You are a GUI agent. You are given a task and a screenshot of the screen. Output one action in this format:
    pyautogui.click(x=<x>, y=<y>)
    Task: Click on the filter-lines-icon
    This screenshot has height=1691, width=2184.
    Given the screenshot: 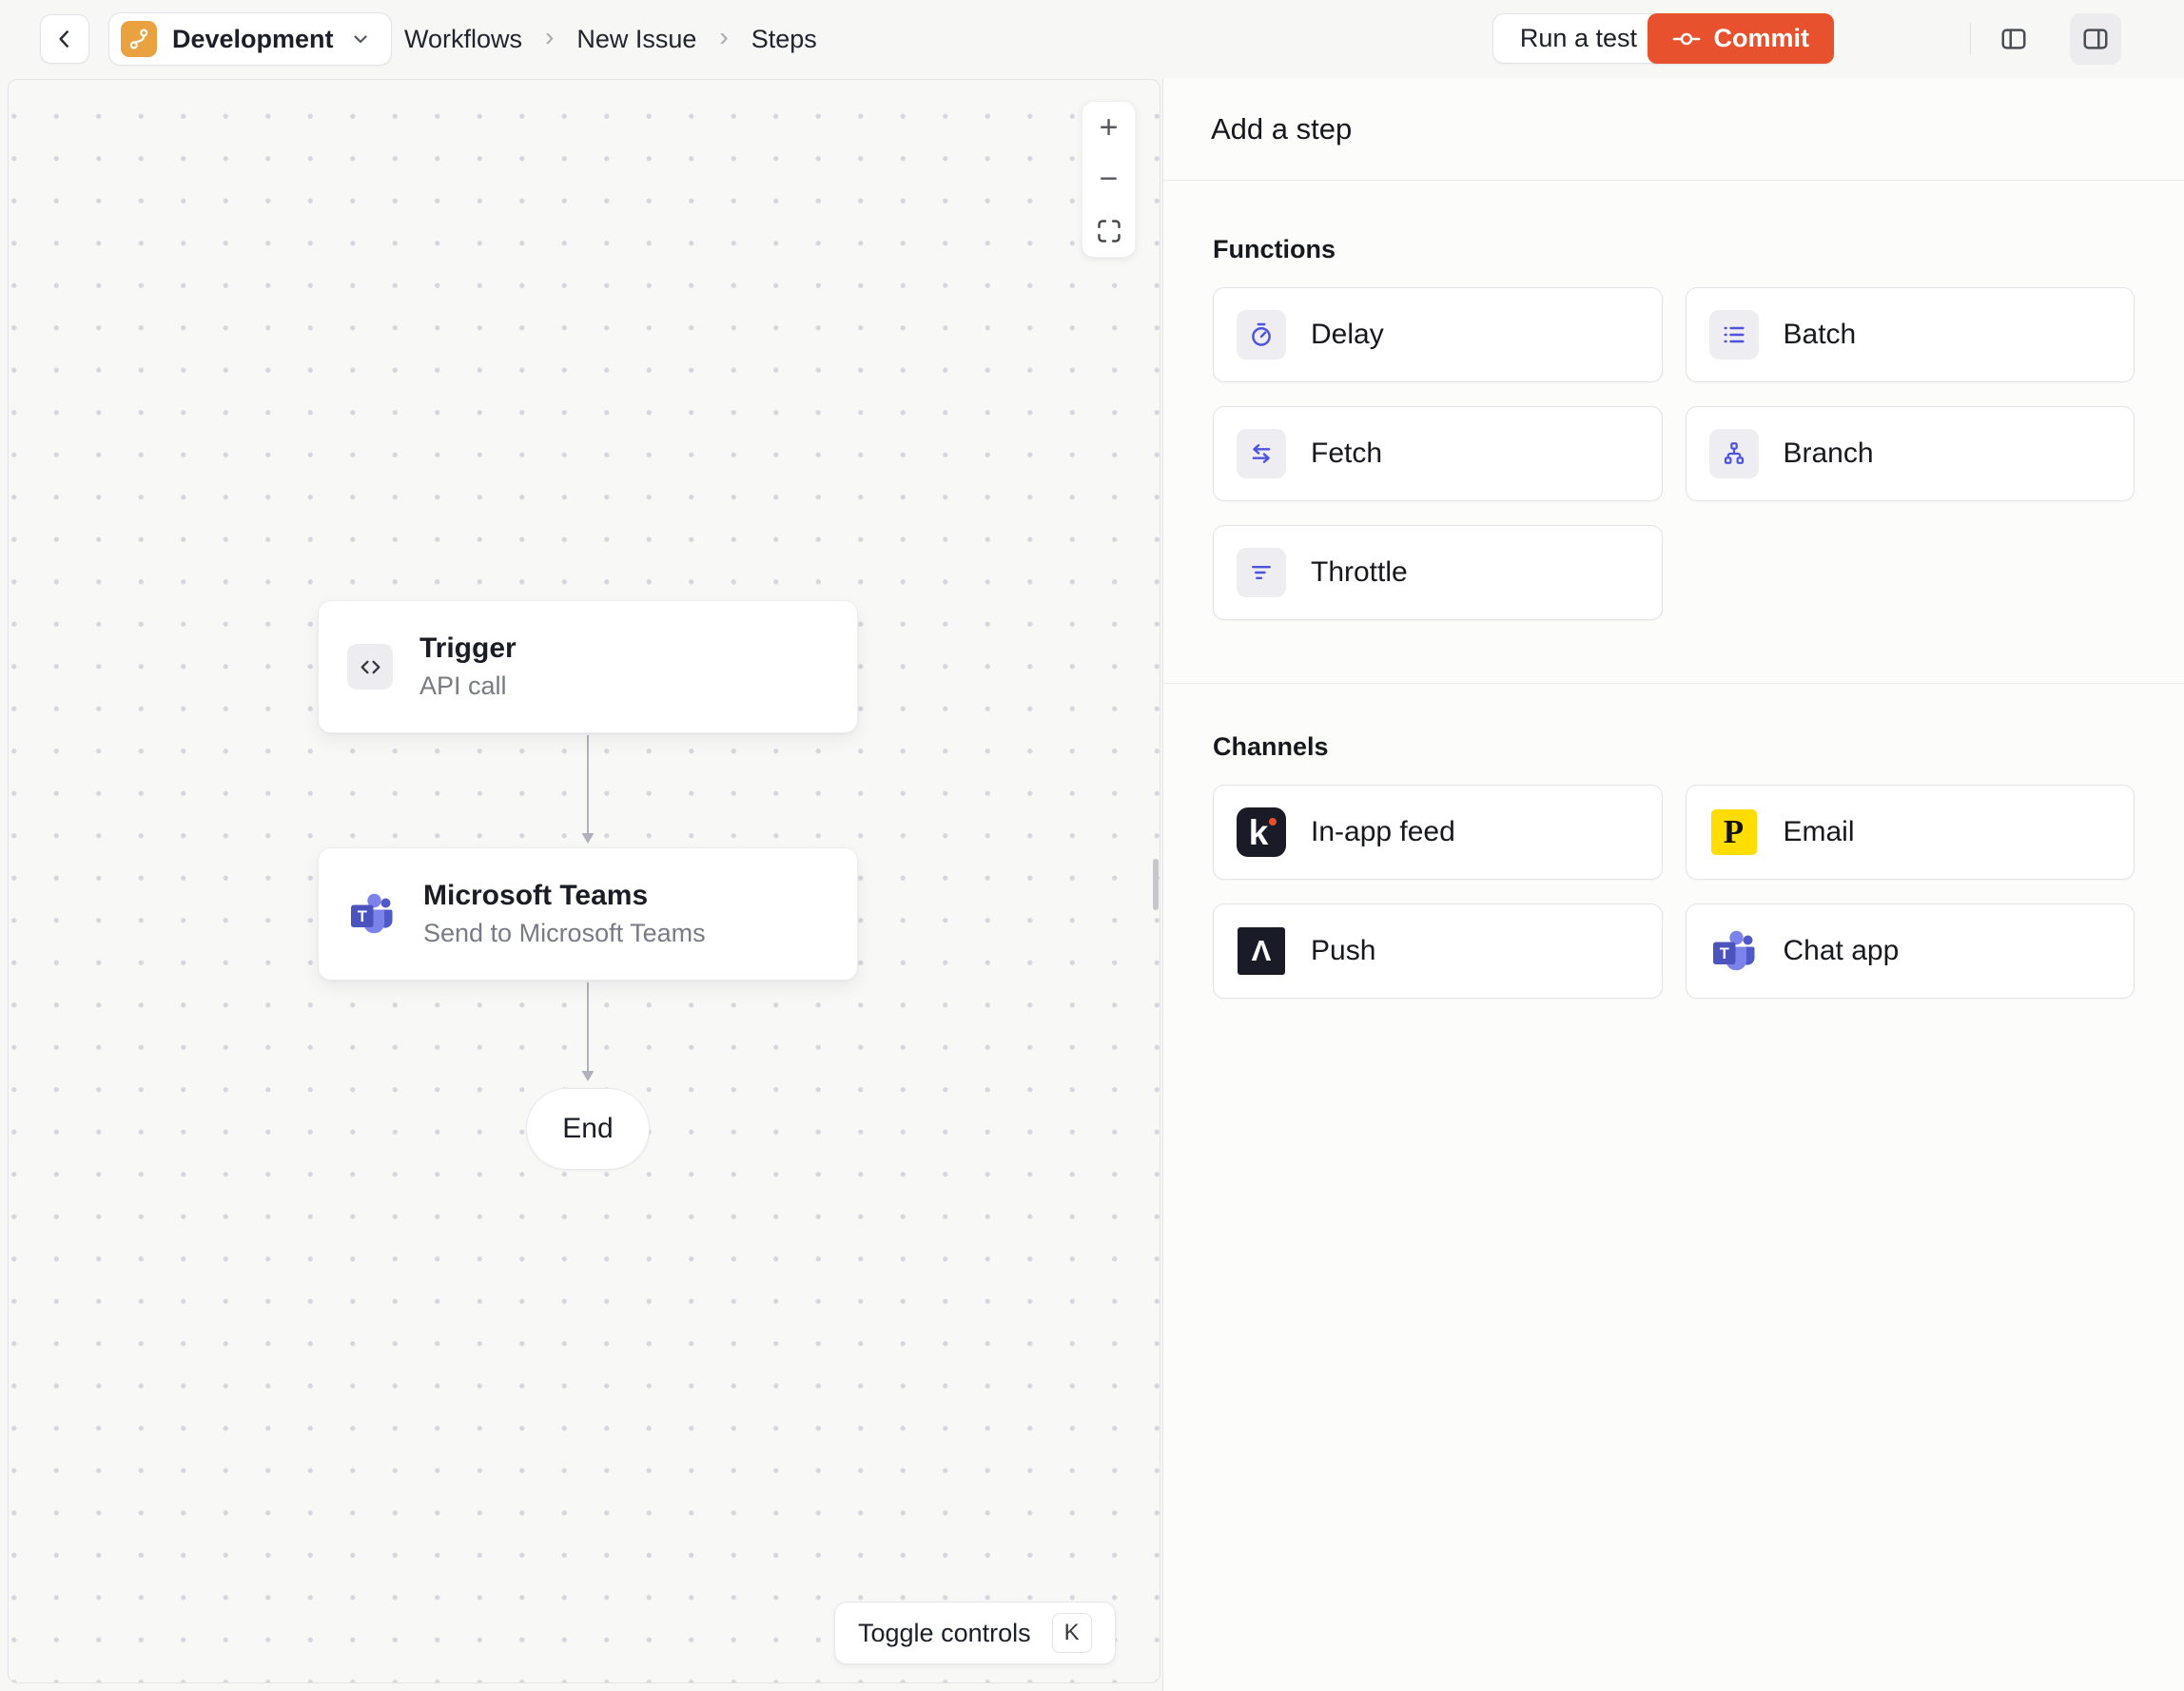 What is the action you would take?
    pyautogui.click(x=1261, y=572)
    